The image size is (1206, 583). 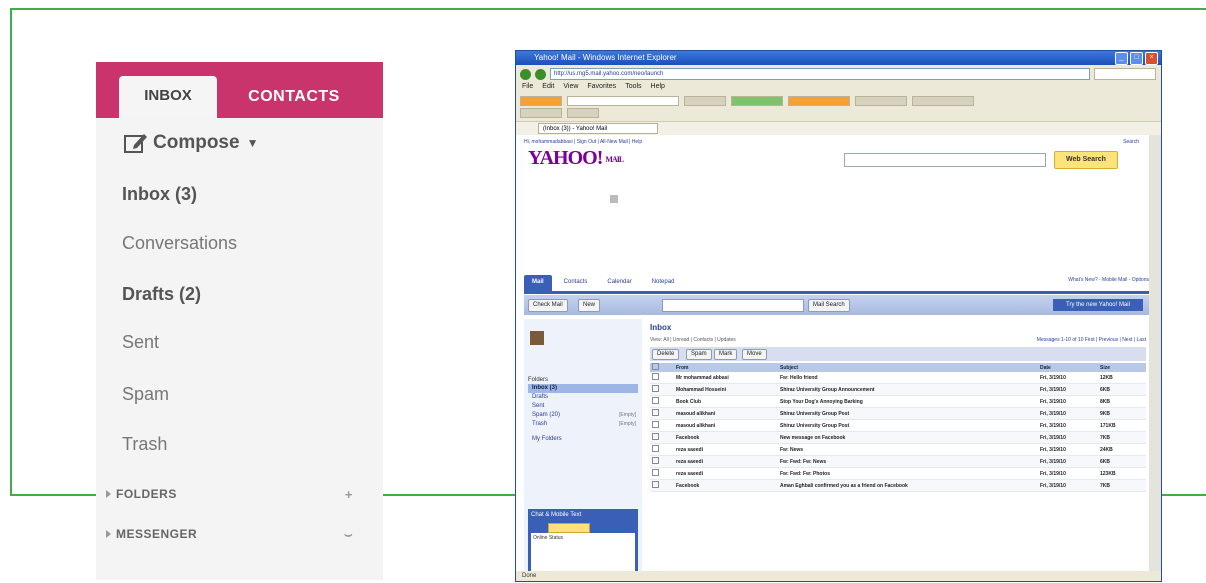 I want to click on messenger-section-header: MESSENGER ⌣, so click(x=239, y=535).